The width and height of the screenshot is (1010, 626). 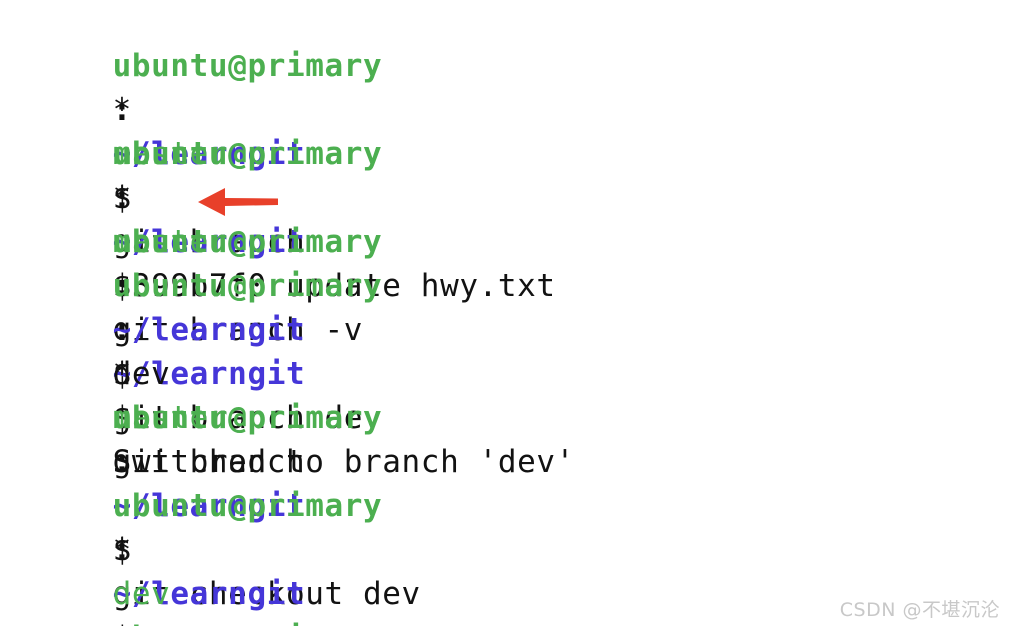 I want to click on watermark: CSDN @不堪沉沦, so click(x=919, y=610).